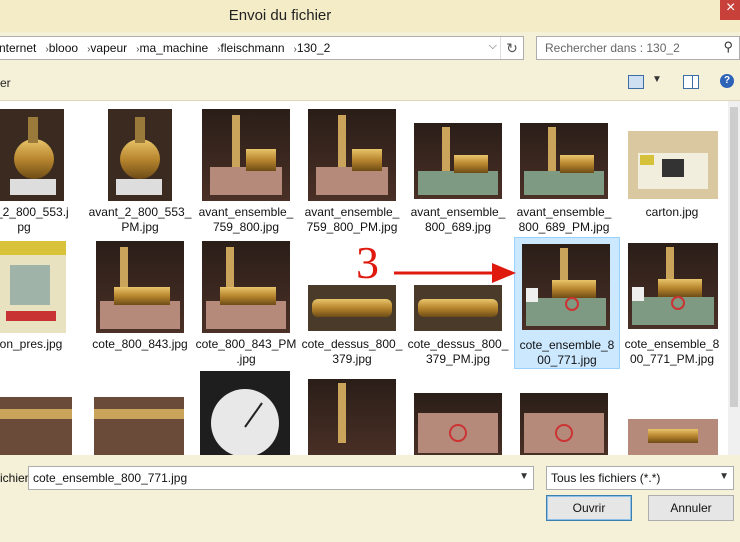 This screenshot has width=740, height=542. What do you see at coordinates (34, 219) in the screenshot?
I see `file-name: ant_2_800_553.j pg` at bounding box center [34, 219].